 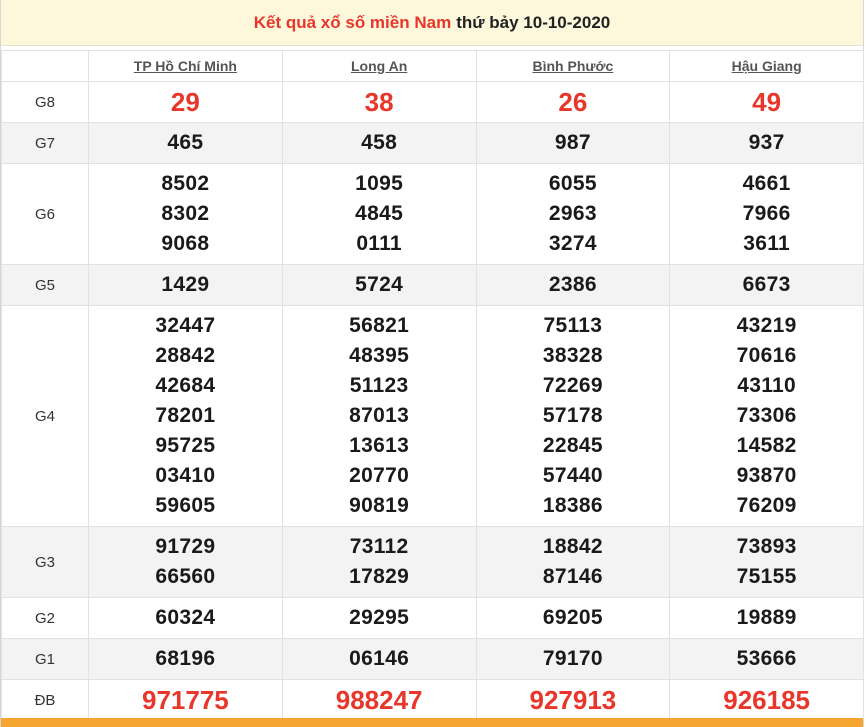 I want to click on province-header: Hậu Giang, so click(x=766, y=66).